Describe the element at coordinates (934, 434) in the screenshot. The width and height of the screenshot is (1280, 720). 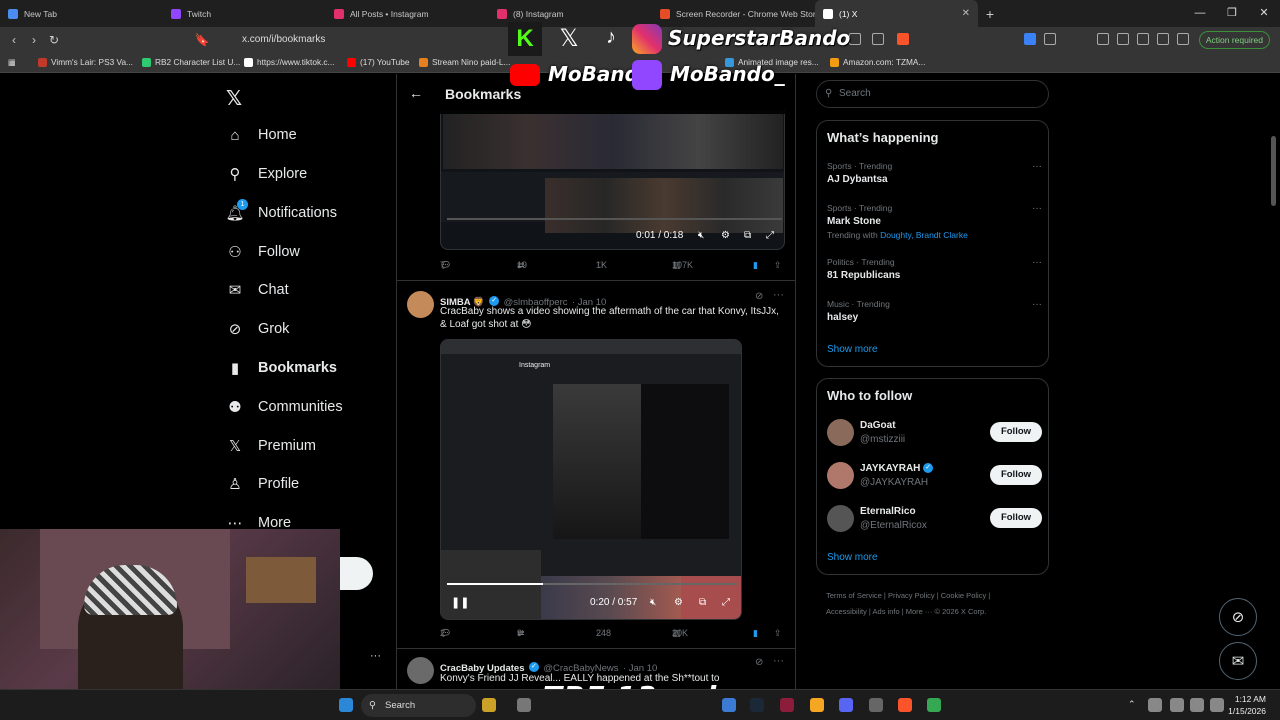
I see `follow-suggestion: DaGoat @mstizziii Follow` at that location.